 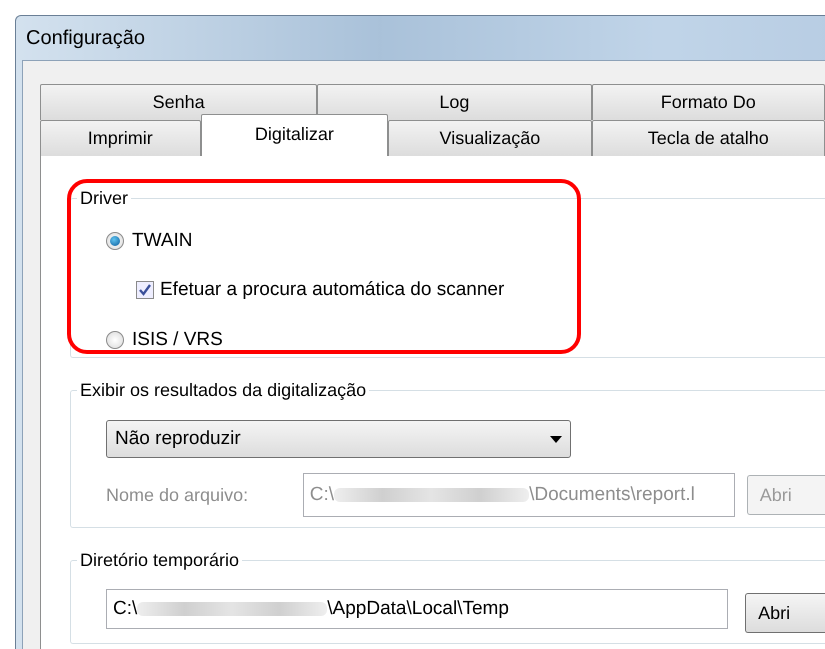 What do you see at coordinates (454, 102) in the screenshot?
I see `tab: Log` at bounding box center [454, 102].